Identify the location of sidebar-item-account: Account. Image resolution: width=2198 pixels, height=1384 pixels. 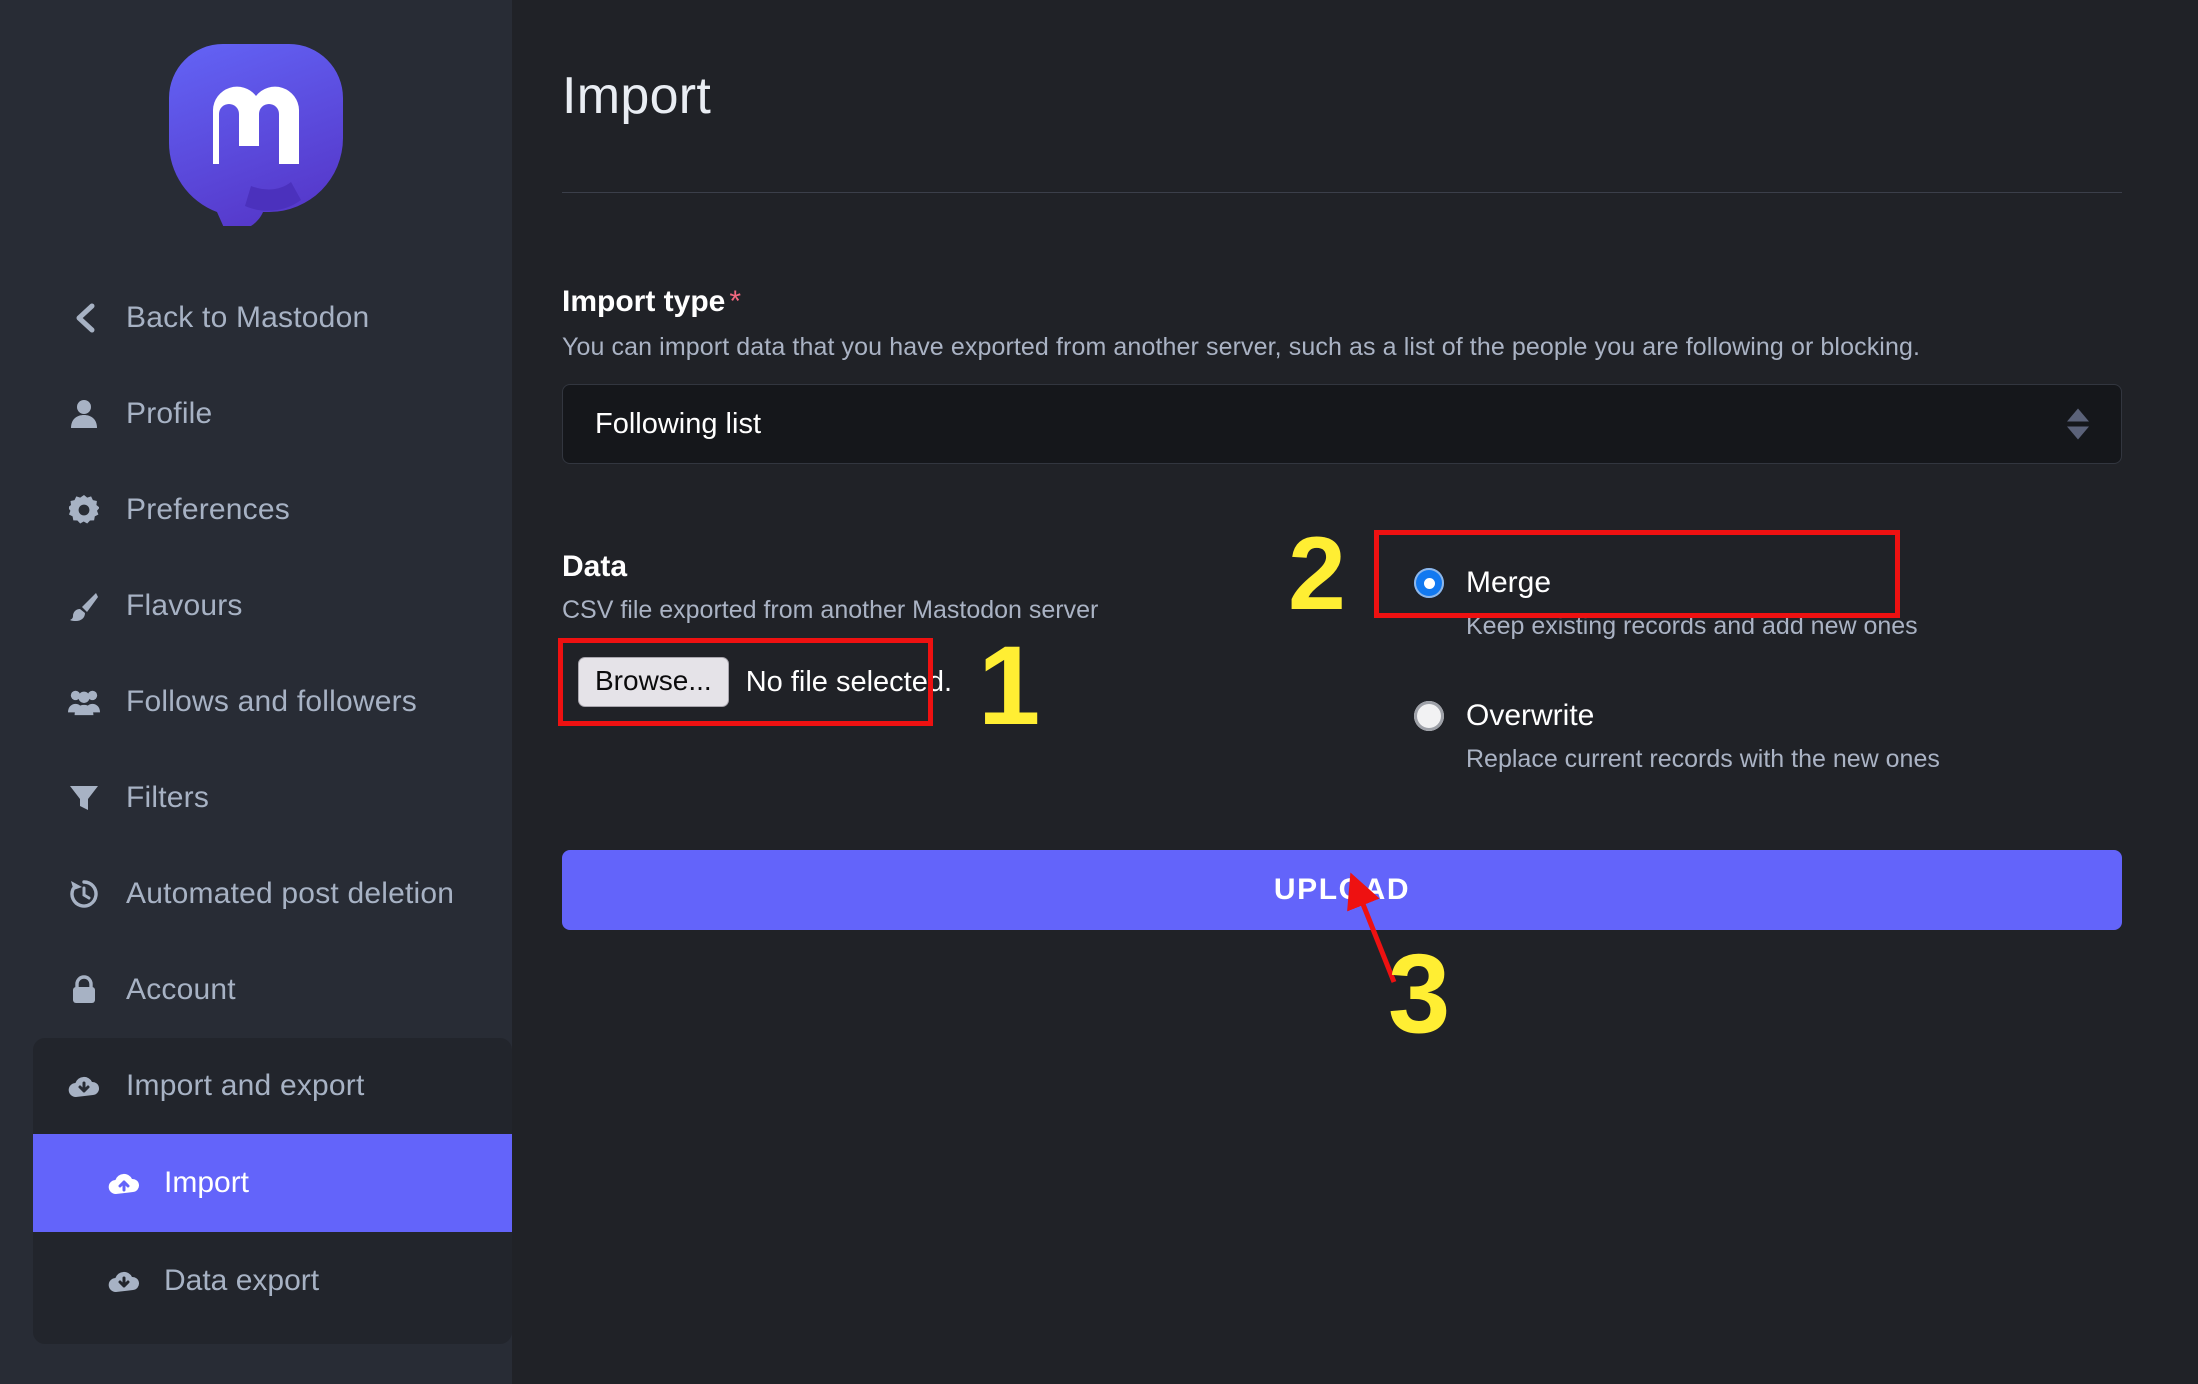
(256, 990).